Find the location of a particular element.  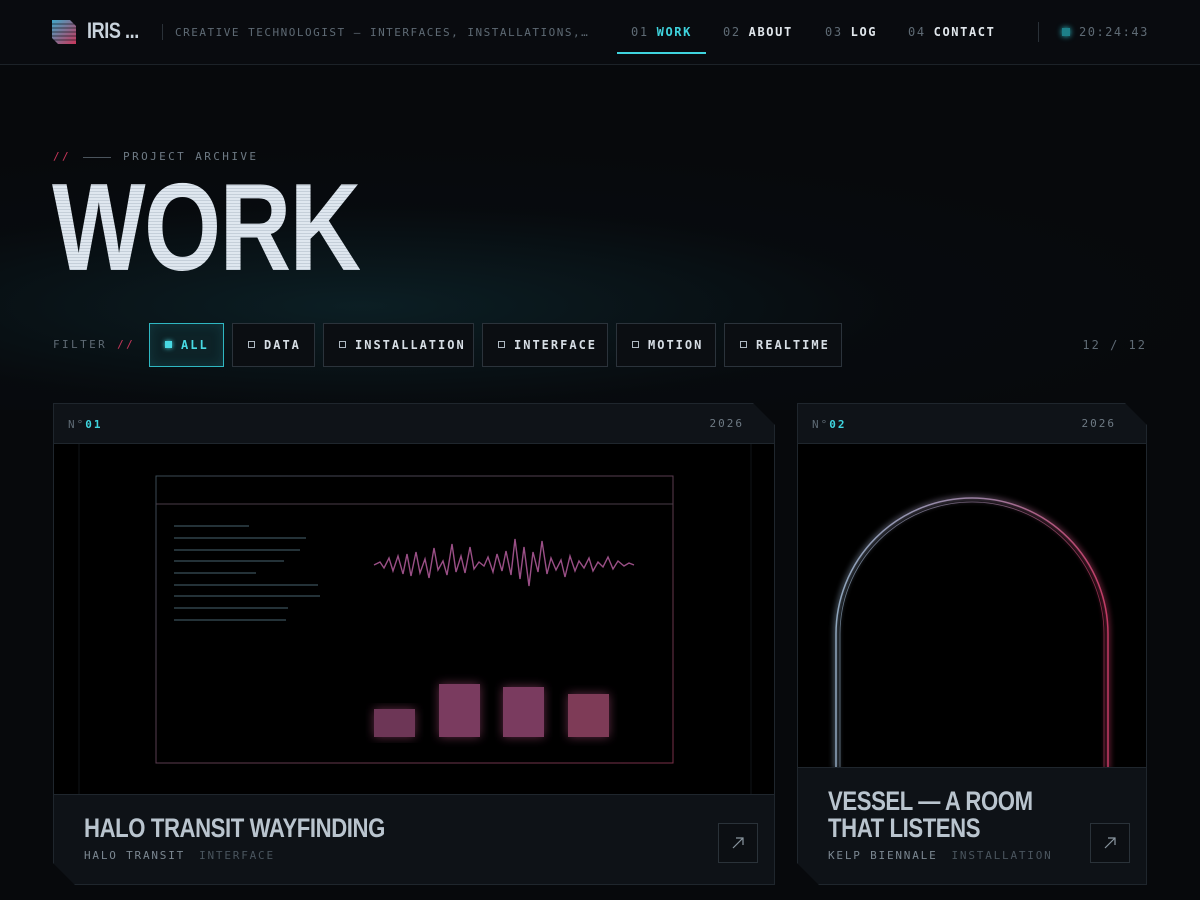

card-number-value: 02 is located at coordinates (838, 424).